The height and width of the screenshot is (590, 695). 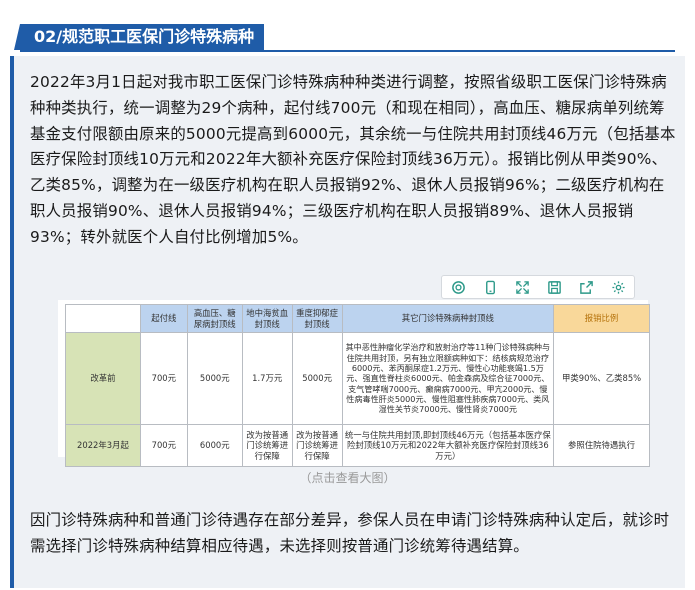 I want to click on title-rule, so click(x=347, y=51).